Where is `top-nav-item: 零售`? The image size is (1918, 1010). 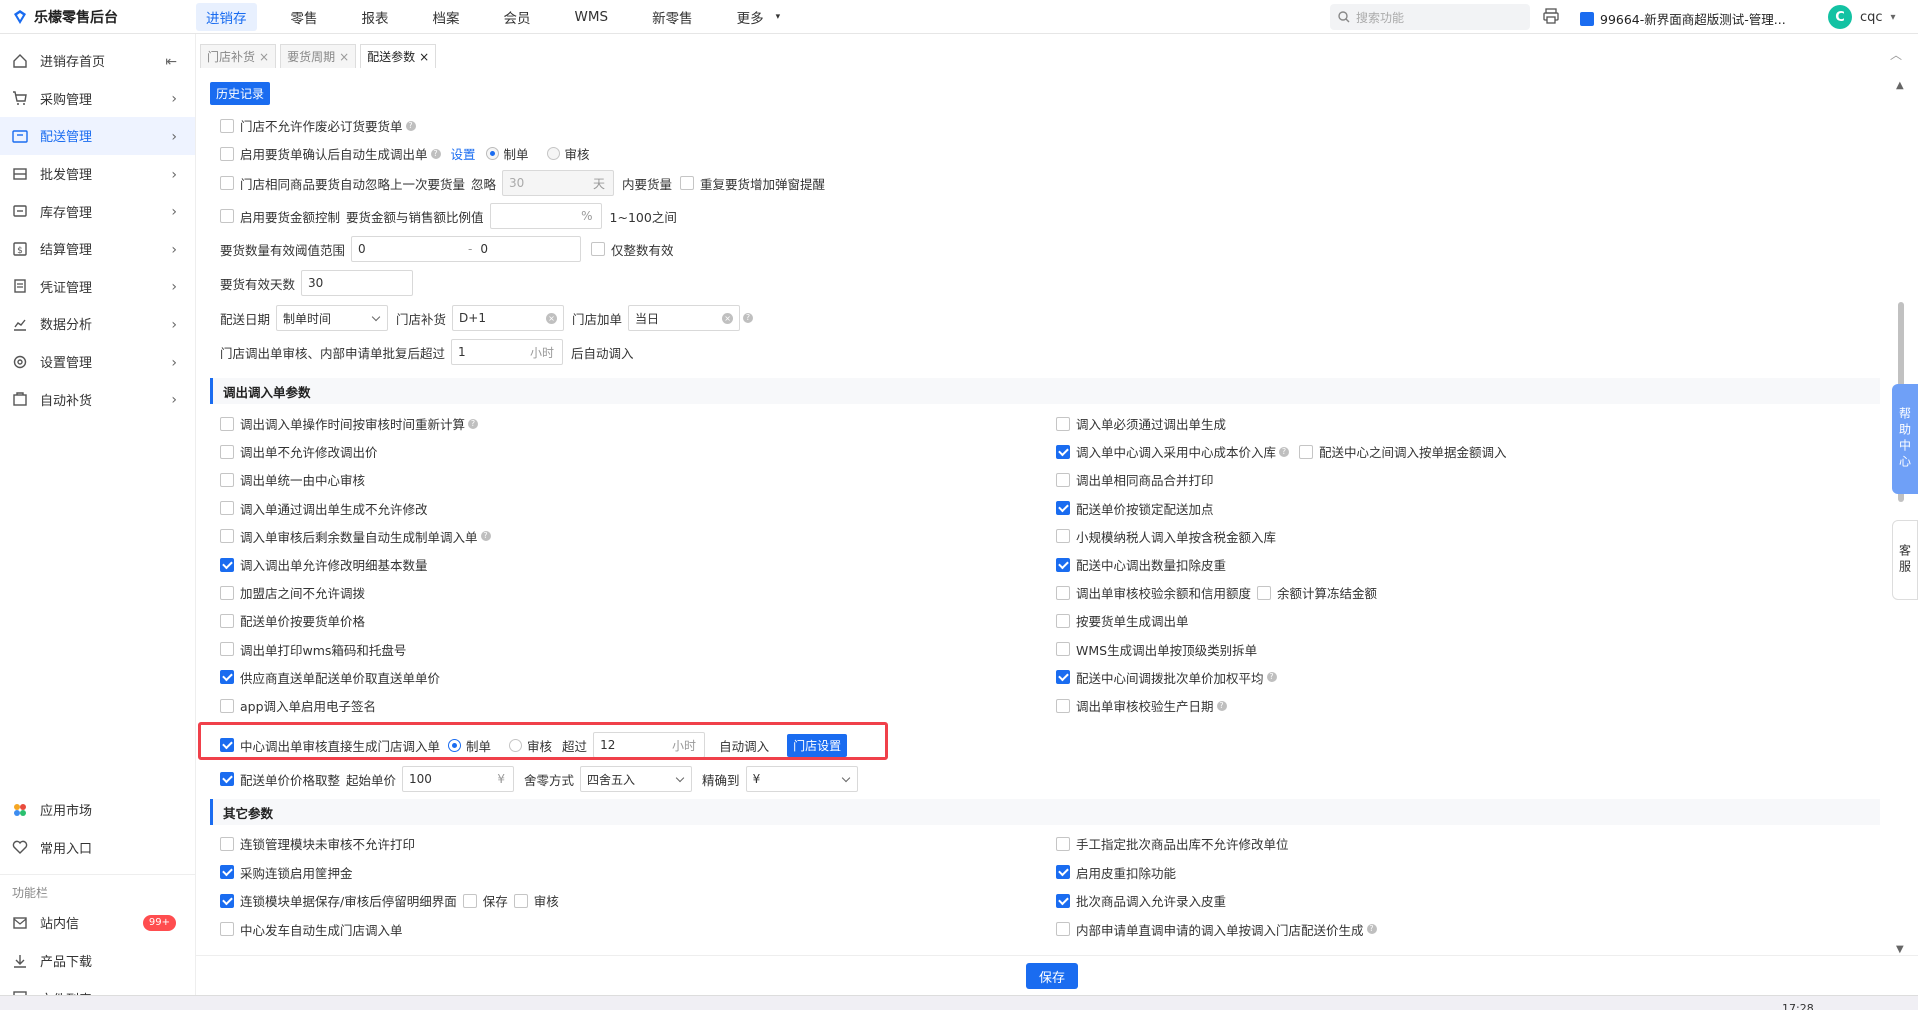 top-nav-item: 零售 is located at coordinates (304, 17).